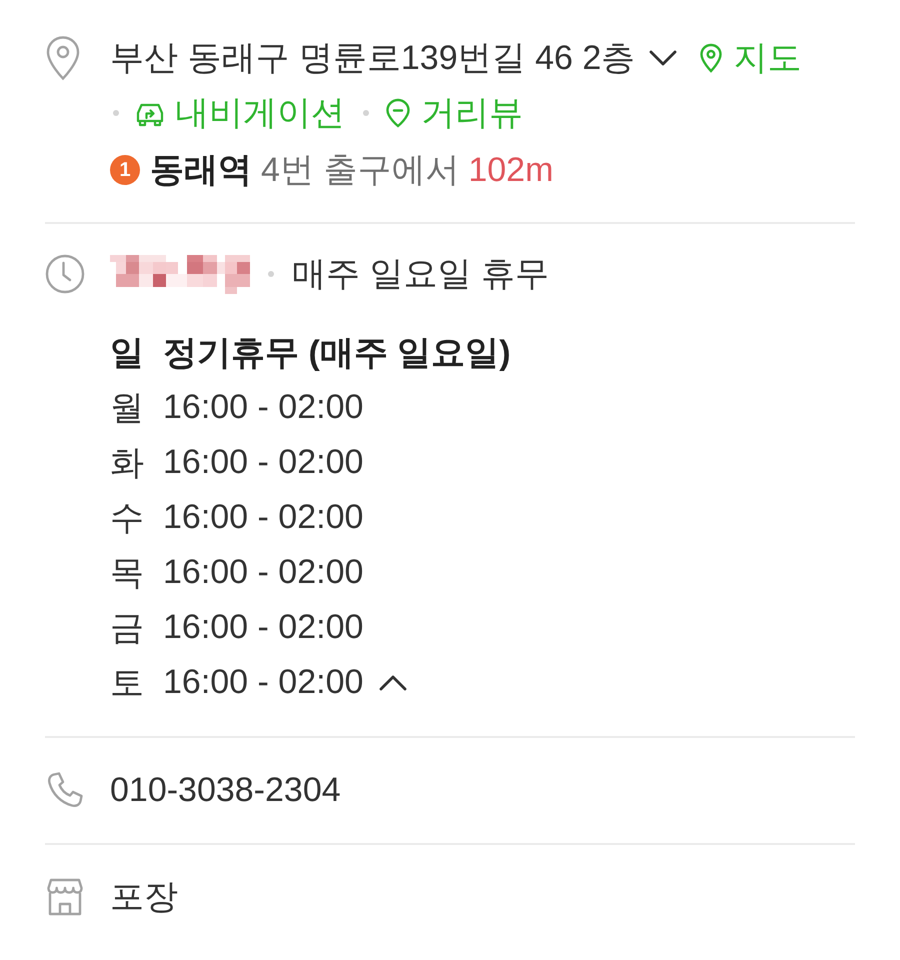  Describe the element at coordinates (127, 573) in the screenshot. I see `day-label: 목` at that location.